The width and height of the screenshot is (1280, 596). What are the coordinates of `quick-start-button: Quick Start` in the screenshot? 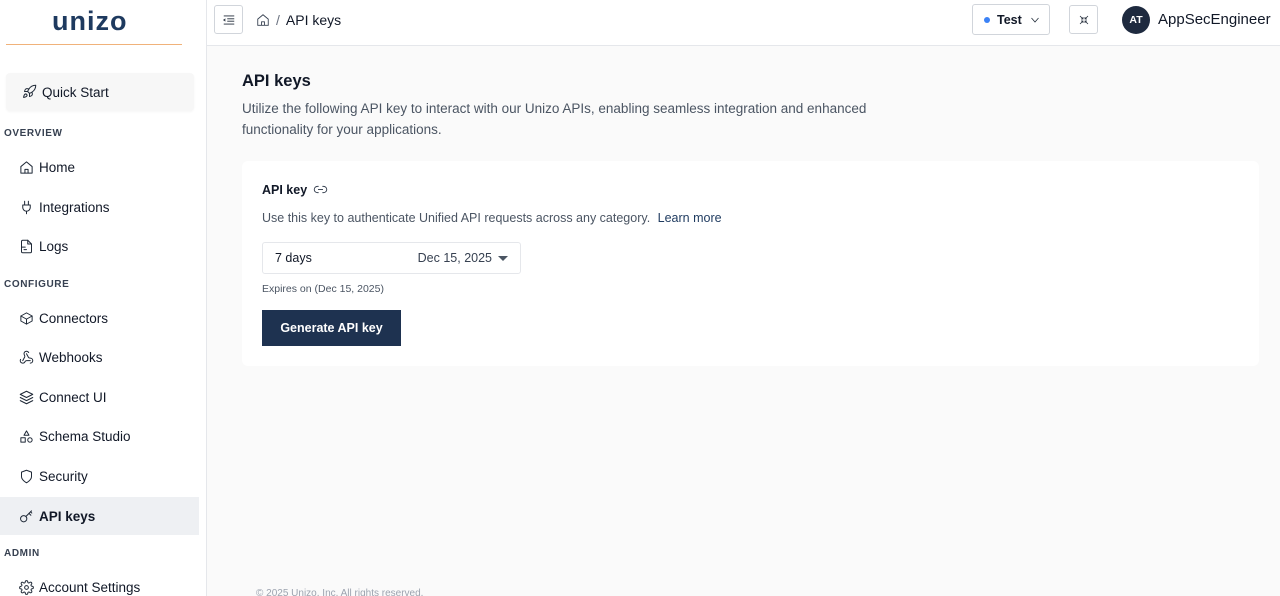 It's located at (100, 92).